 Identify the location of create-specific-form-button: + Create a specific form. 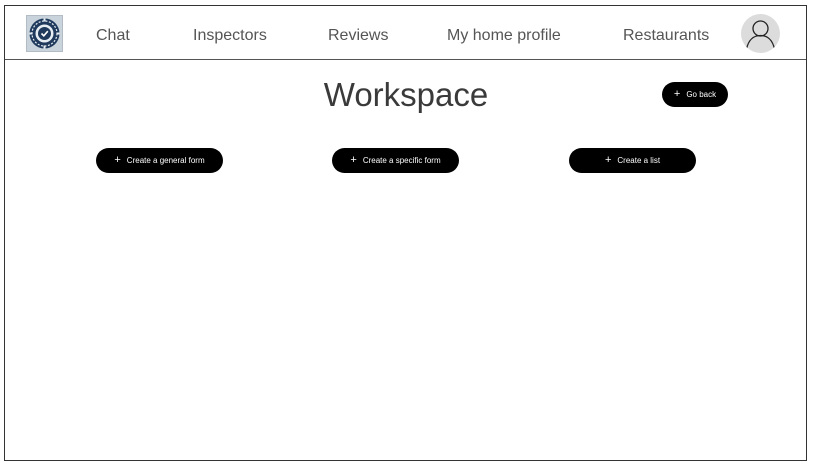
(395, 160).